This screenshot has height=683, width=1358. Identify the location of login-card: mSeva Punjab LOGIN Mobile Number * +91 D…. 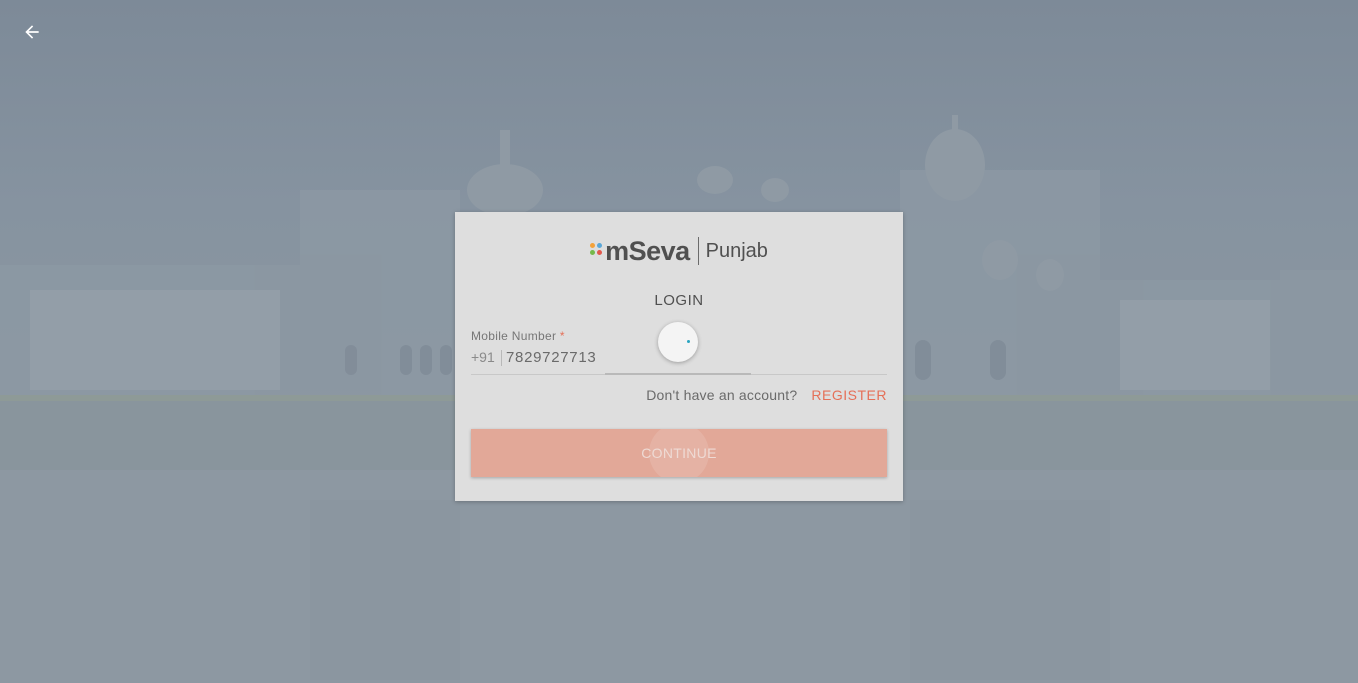
(679, 356).